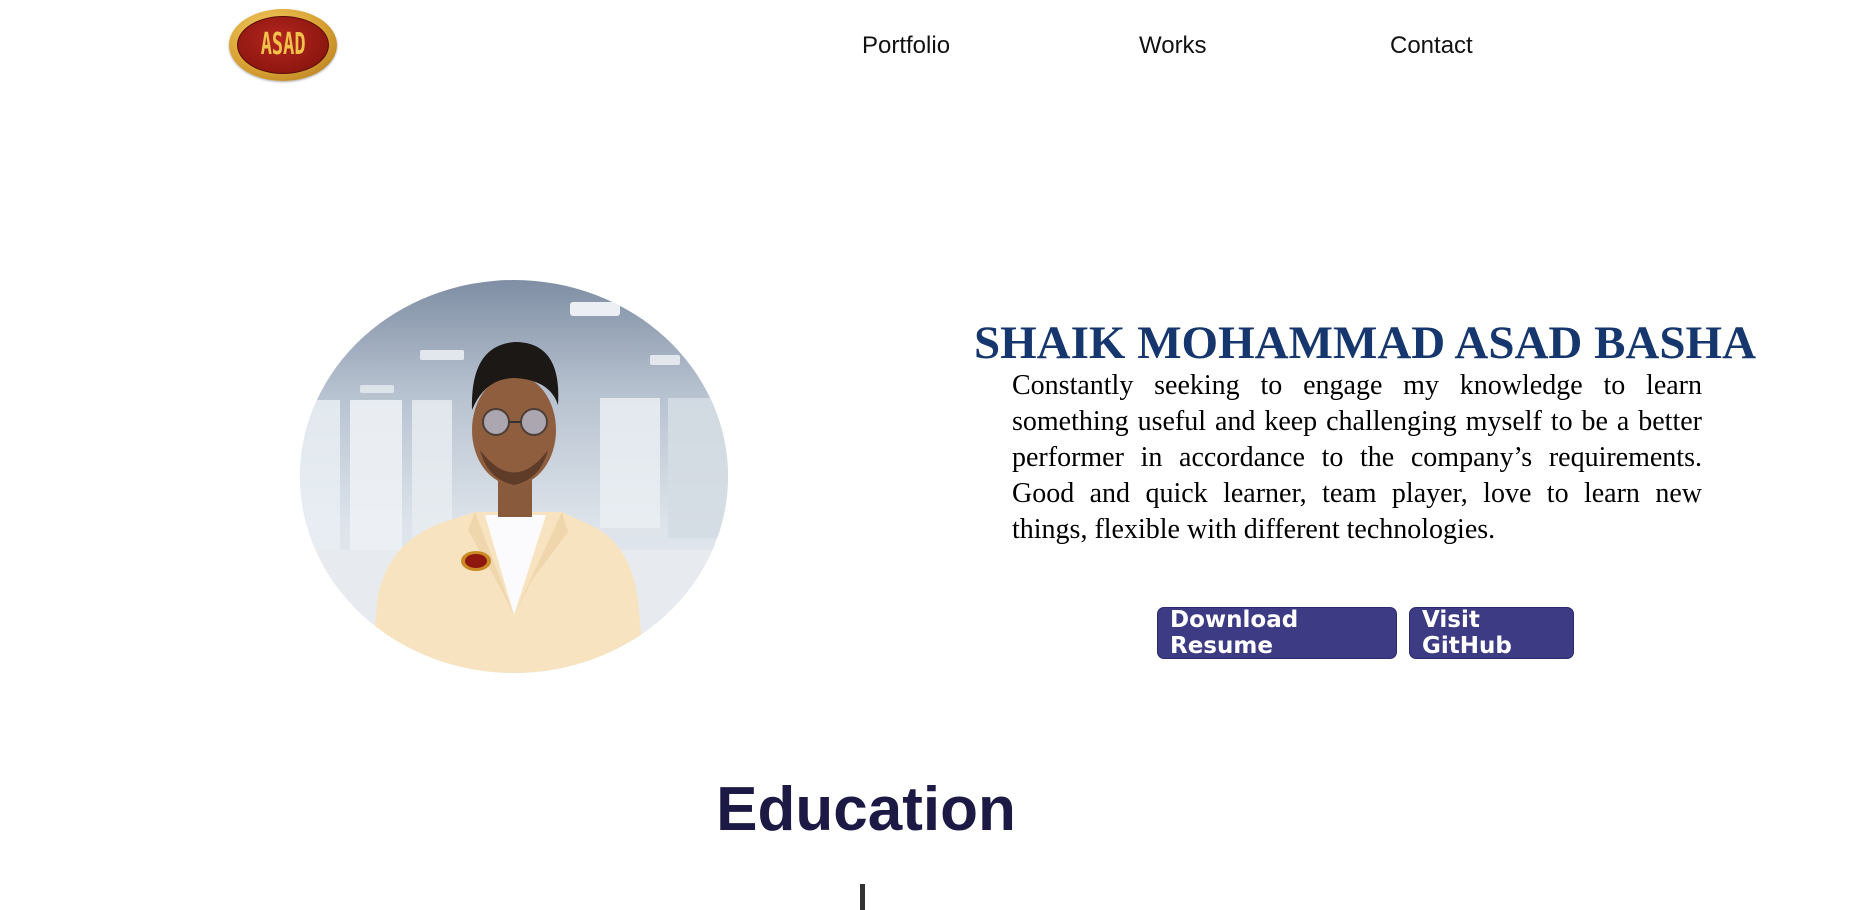 This screenshot has width=1873, height=910. Describe the element at coordinates (514, 487) in the screenshot. I see `profile-illustration` at that location.